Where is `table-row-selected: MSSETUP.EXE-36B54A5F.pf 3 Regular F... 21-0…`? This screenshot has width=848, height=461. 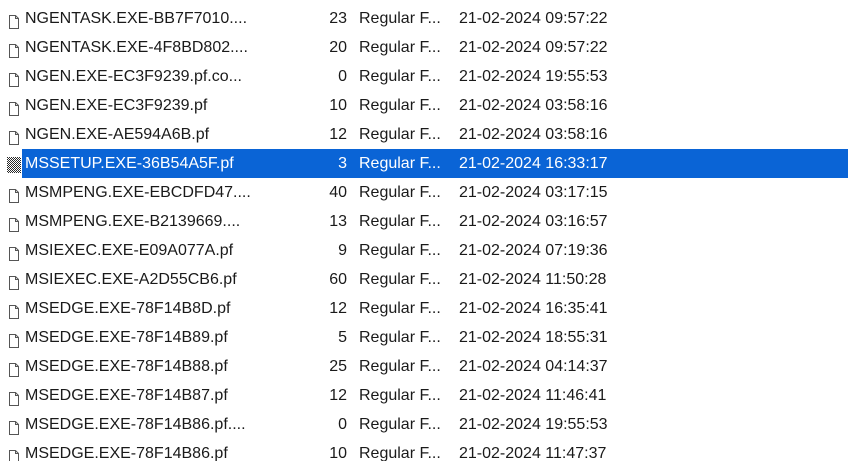 table-row-selected: MSSETUP.EXE-36B54A5F.pf 3 Regular F... 21-0… is located at coordinates (424, 163).